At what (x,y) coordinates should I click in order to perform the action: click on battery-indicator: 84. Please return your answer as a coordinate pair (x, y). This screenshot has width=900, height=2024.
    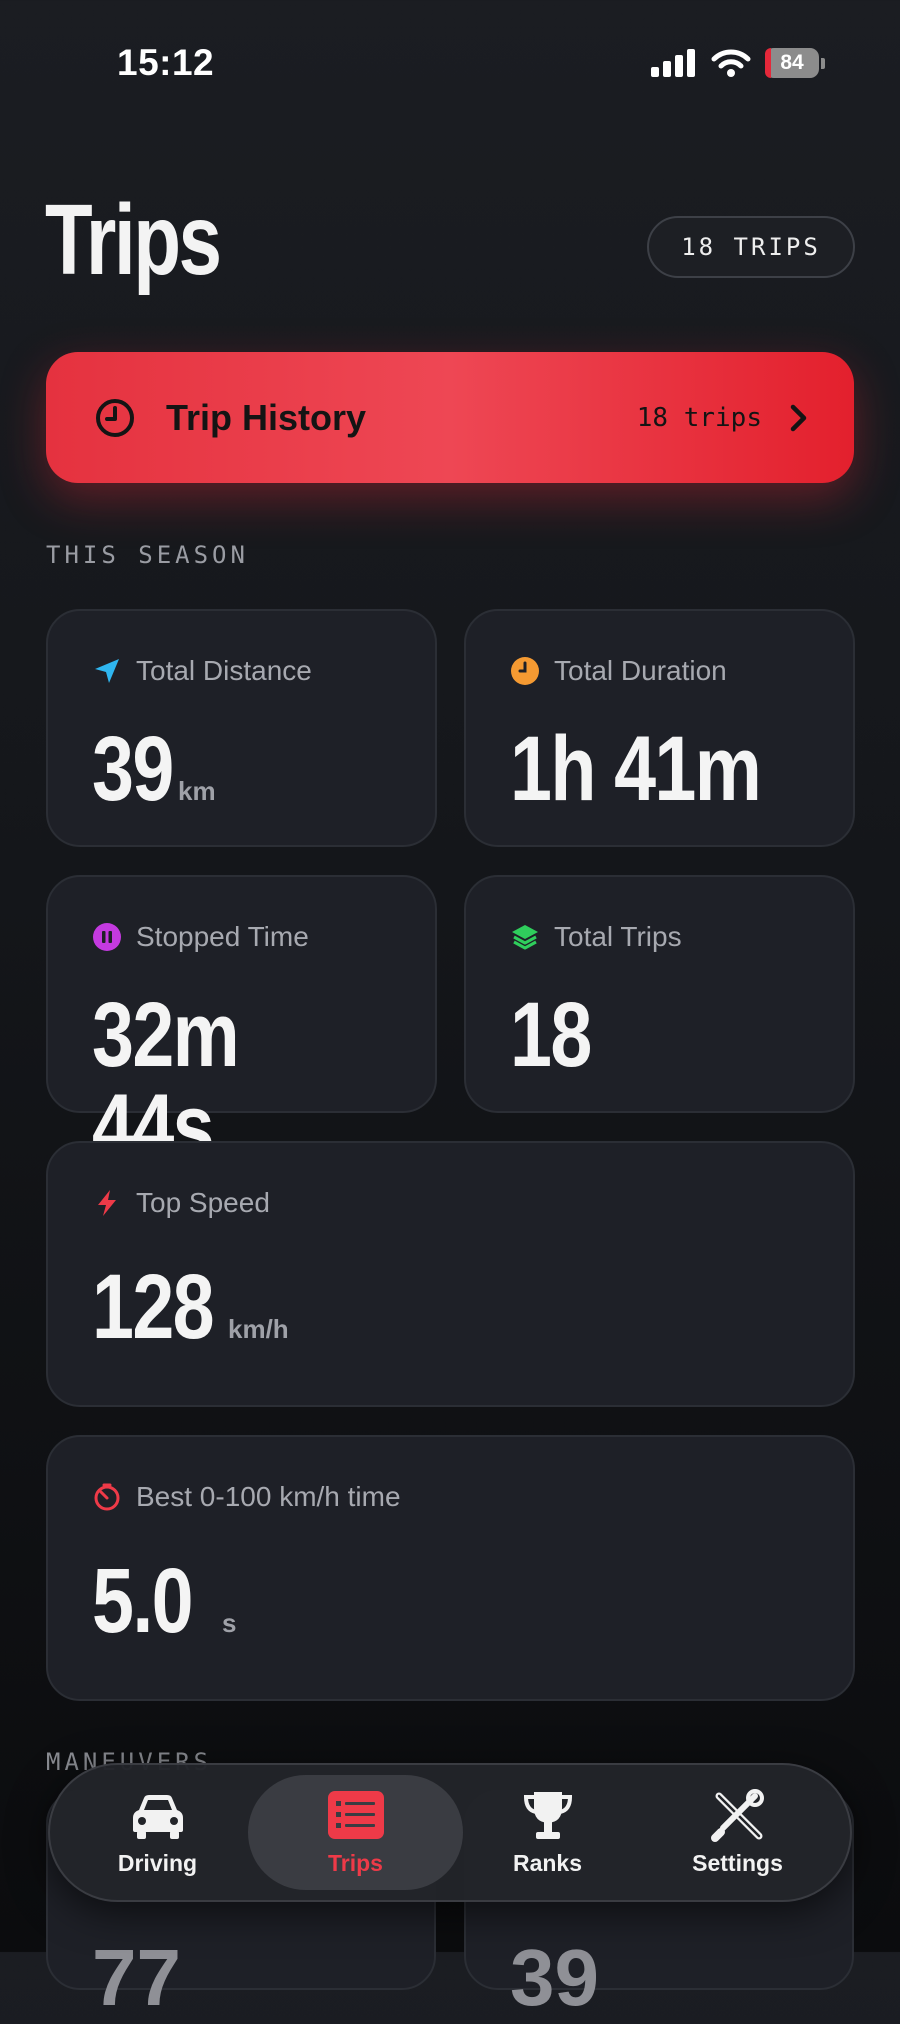
    Looking at the image, I should click on (792, 63).